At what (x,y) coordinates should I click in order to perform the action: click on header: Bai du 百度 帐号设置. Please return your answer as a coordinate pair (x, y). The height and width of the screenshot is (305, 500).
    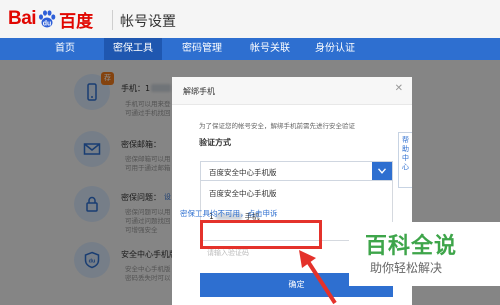
    Looking at the image, I should click on (250, 19).